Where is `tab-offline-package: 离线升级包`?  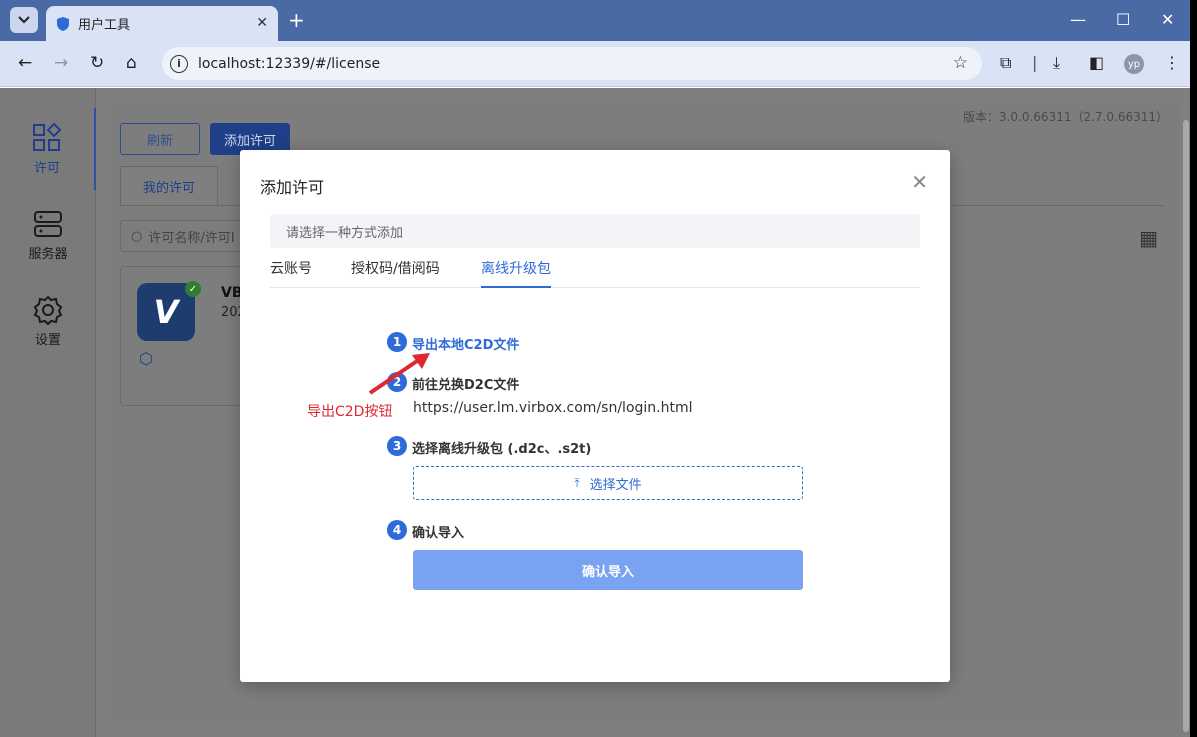 tab-offline-package: 离线升级包 is located at coordinates (516, 273).